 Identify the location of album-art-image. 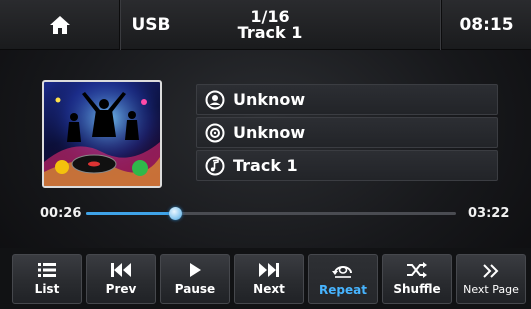
(102, 134).